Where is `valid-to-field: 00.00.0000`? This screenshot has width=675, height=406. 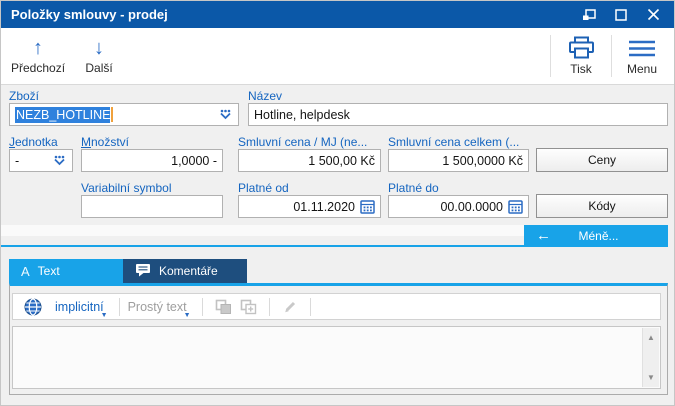
valid-to-field: 00.00.0000 is located at coordinates (458, 206).